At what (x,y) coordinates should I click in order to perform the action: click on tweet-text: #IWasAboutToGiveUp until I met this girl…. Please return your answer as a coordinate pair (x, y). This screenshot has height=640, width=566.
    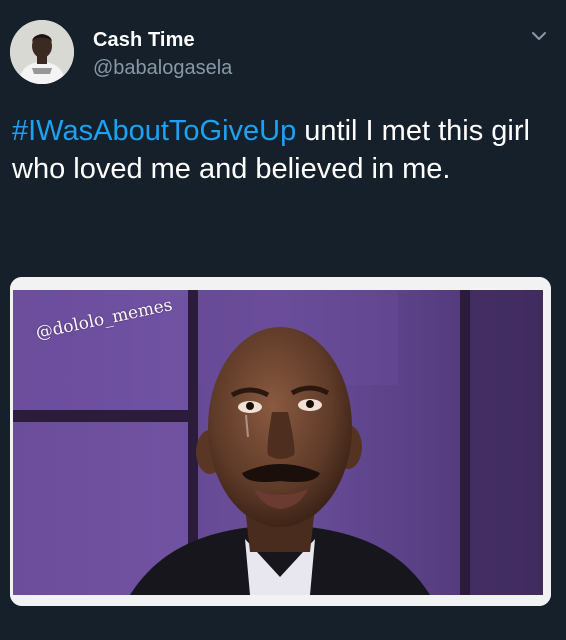
    Looking at the image, I should click on (282, 150).